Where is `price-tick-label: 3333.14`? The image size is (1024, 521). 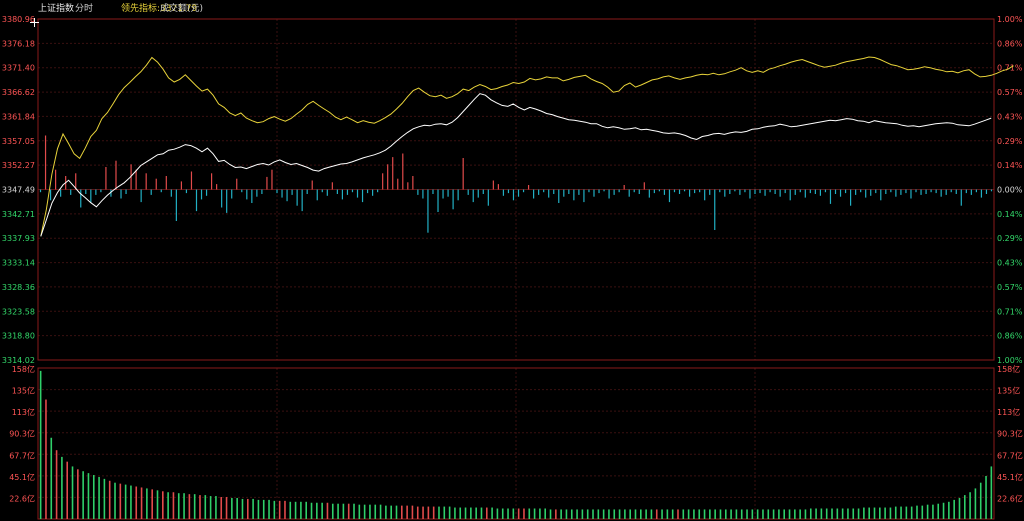 price-tick-label: 3333.14 is located at coordinates (18, 263).